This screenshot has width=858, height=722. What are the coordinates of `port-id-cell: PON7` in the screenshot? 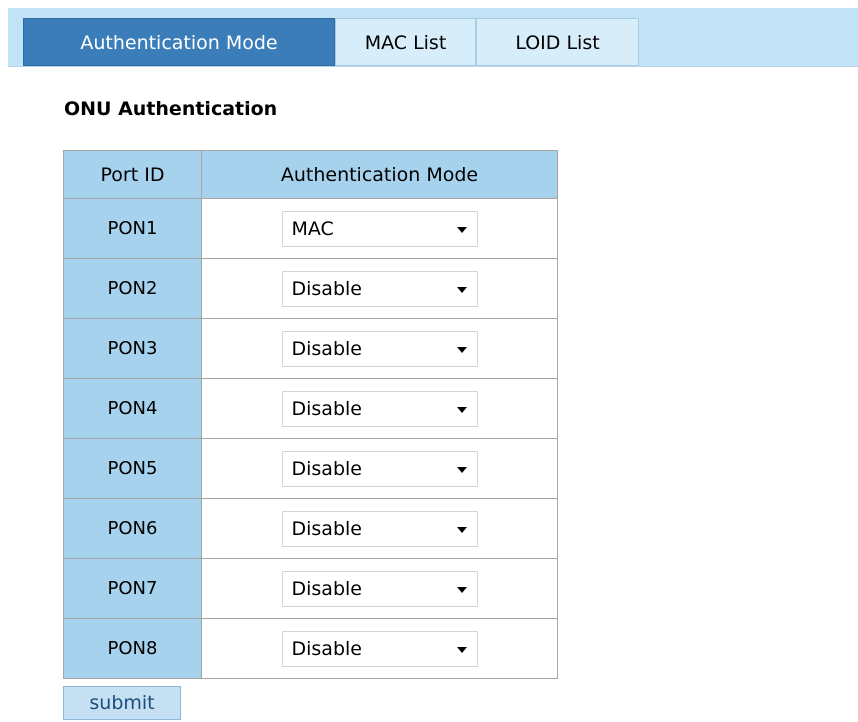 It's located at (132, 588).